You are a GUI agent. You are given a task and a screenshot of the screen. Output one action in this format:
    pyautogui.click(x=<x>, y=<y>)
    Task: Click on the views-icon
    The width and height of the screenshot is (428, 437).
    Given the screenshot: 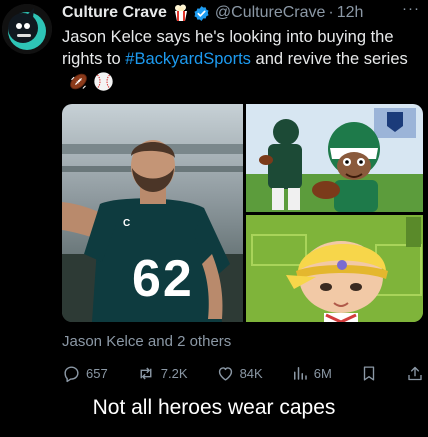 What is the action you would take?
    pyautogui.click(x=300, y=373)
    